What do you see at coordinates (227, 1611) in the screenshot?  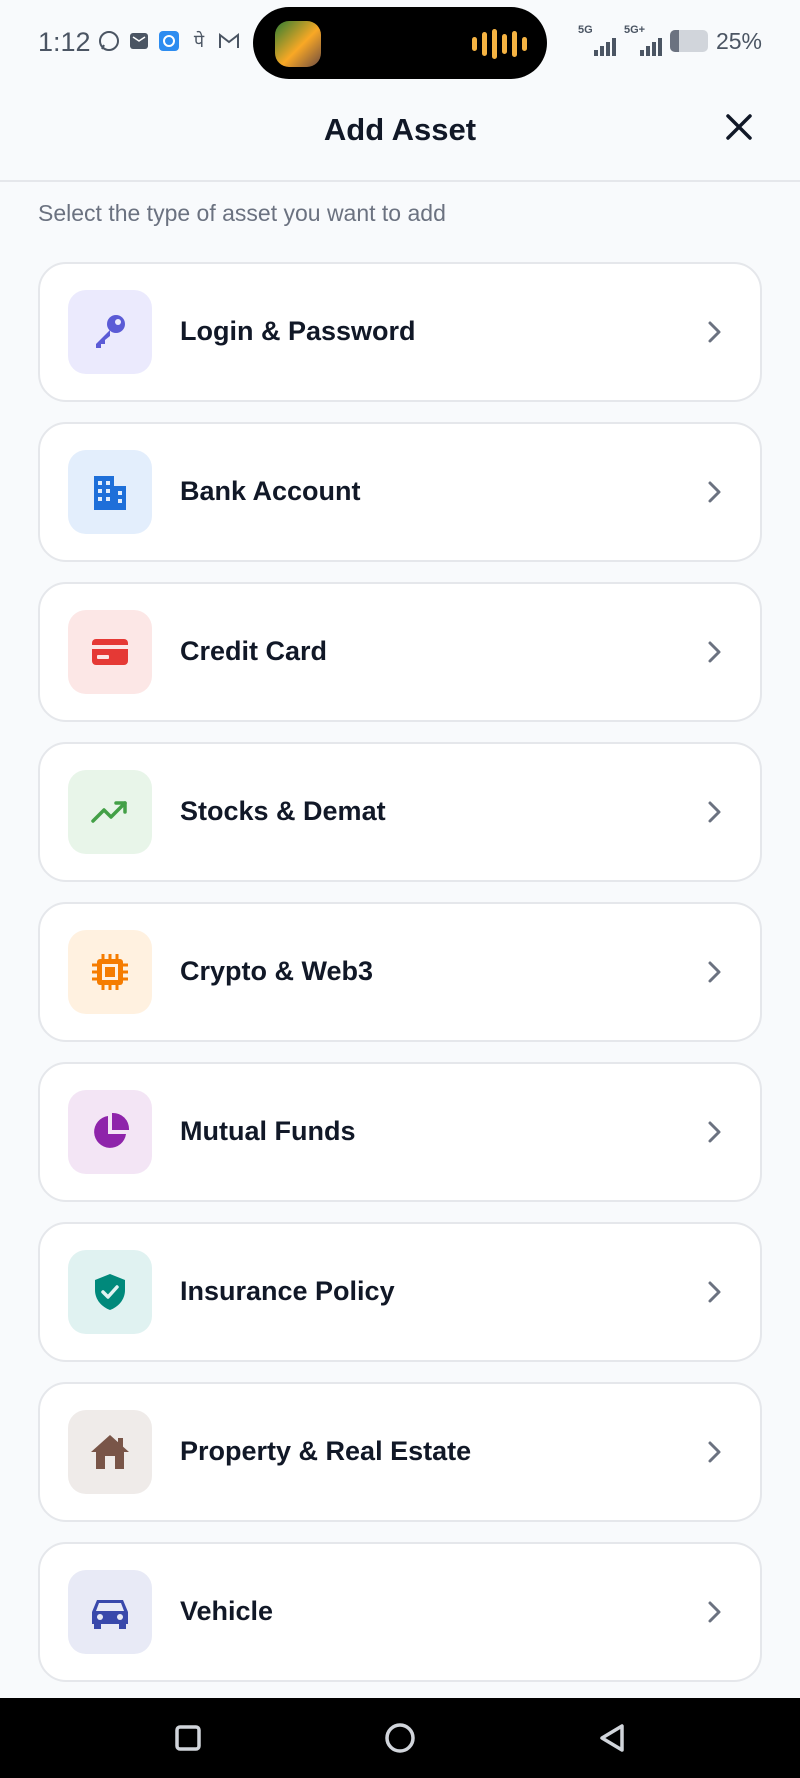 I see `asset-option-label: Vehicle` at bounding box center [227, 1611].